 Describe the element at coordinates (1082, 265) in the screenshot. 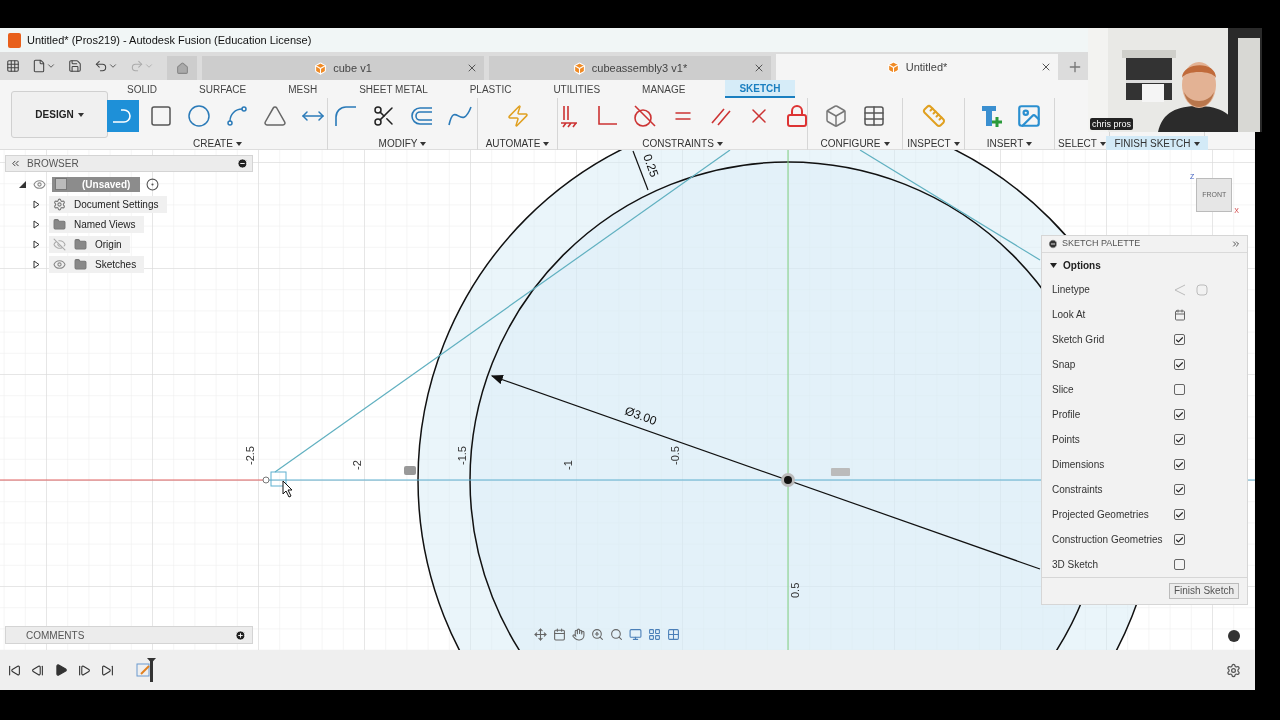

I see `section-title: Options` at that location.